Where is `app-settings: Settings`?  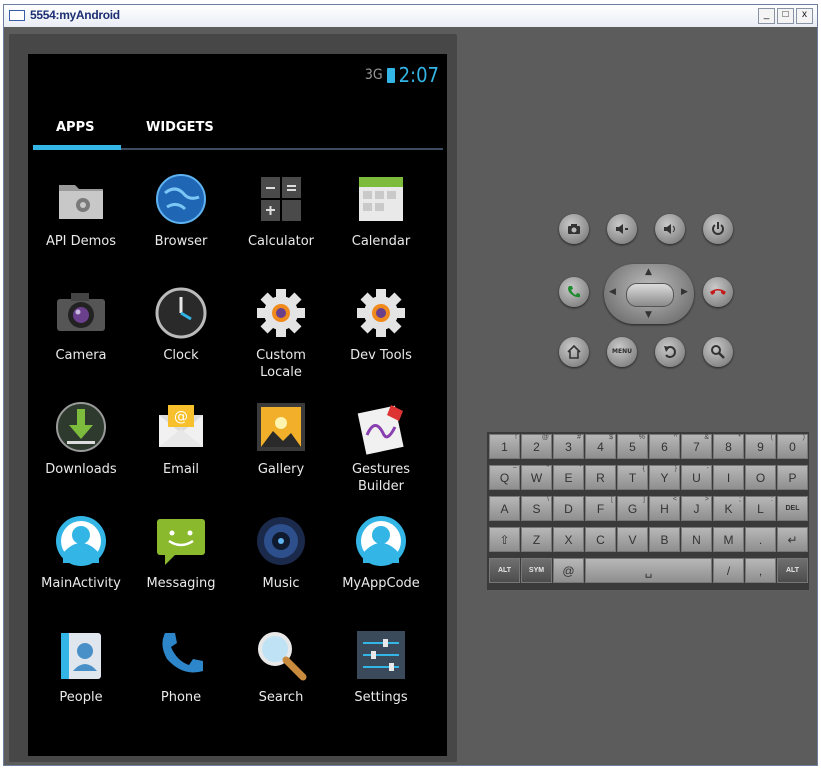
app-settings: Settings is located at coordinates (381, 666).